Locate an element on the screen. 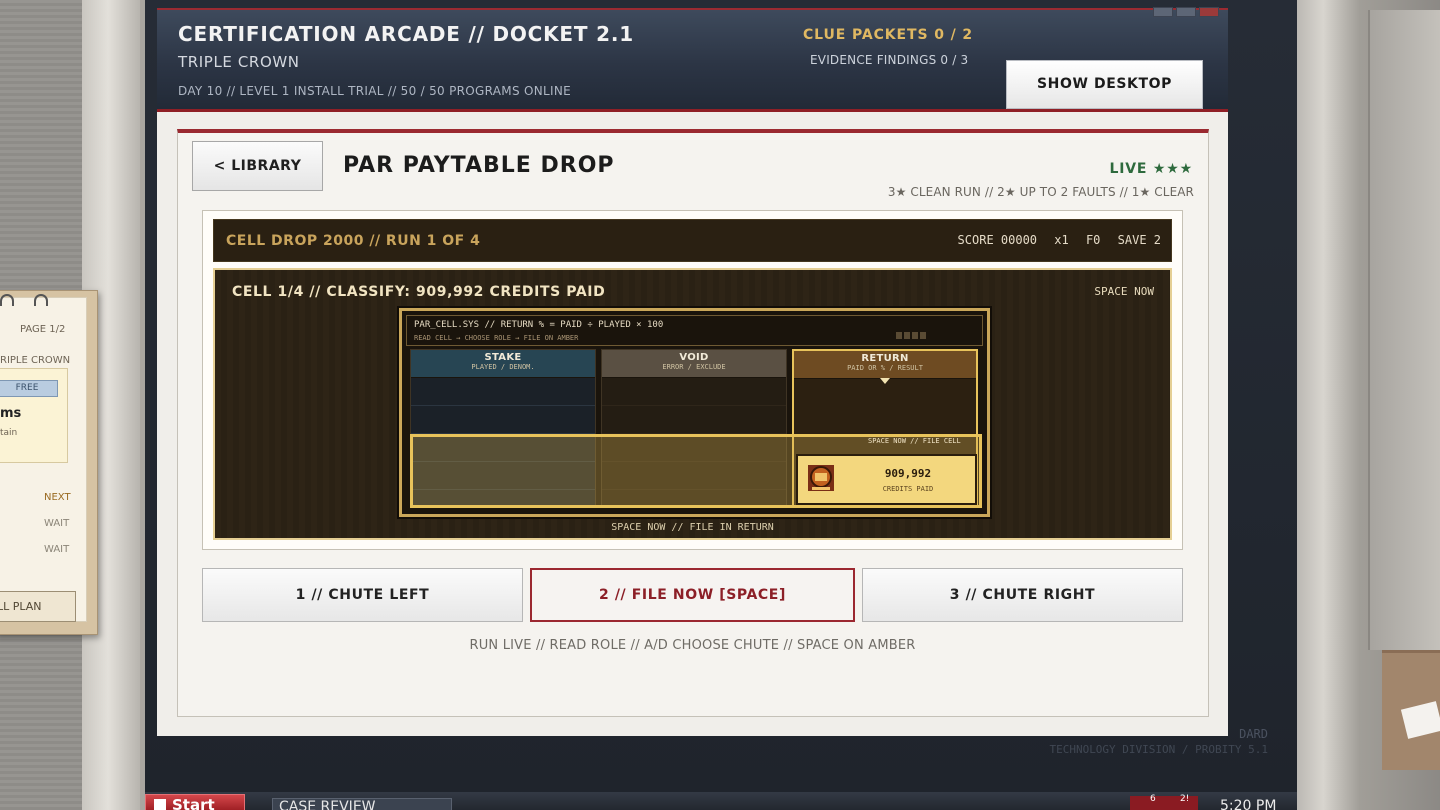 This screenshot has width=1440, height=810. chute-name: VOID is located at coordinates (694, 357).